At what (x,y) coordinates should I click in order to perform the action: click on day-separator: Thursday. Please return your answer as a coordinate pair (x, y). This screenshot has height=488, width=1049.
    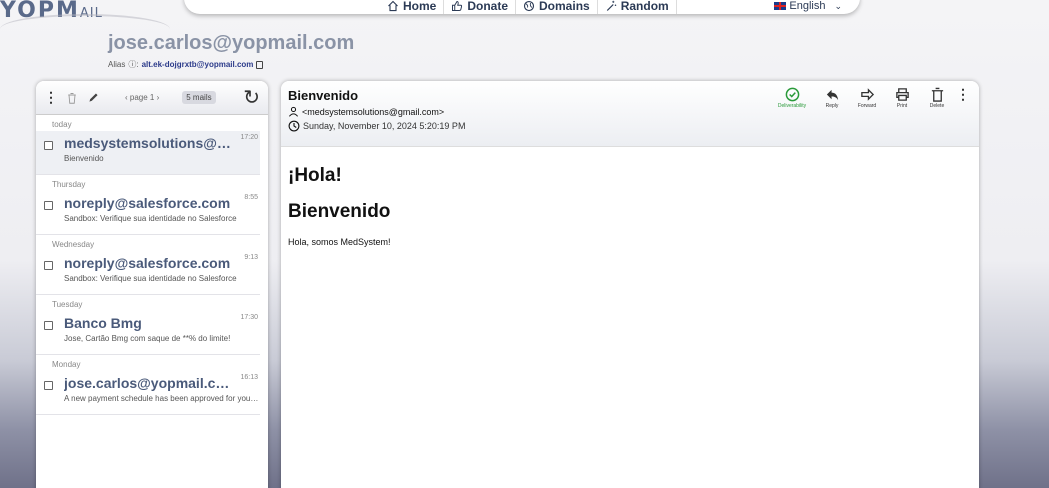
    Looking at the image, I should click on (69, 184).